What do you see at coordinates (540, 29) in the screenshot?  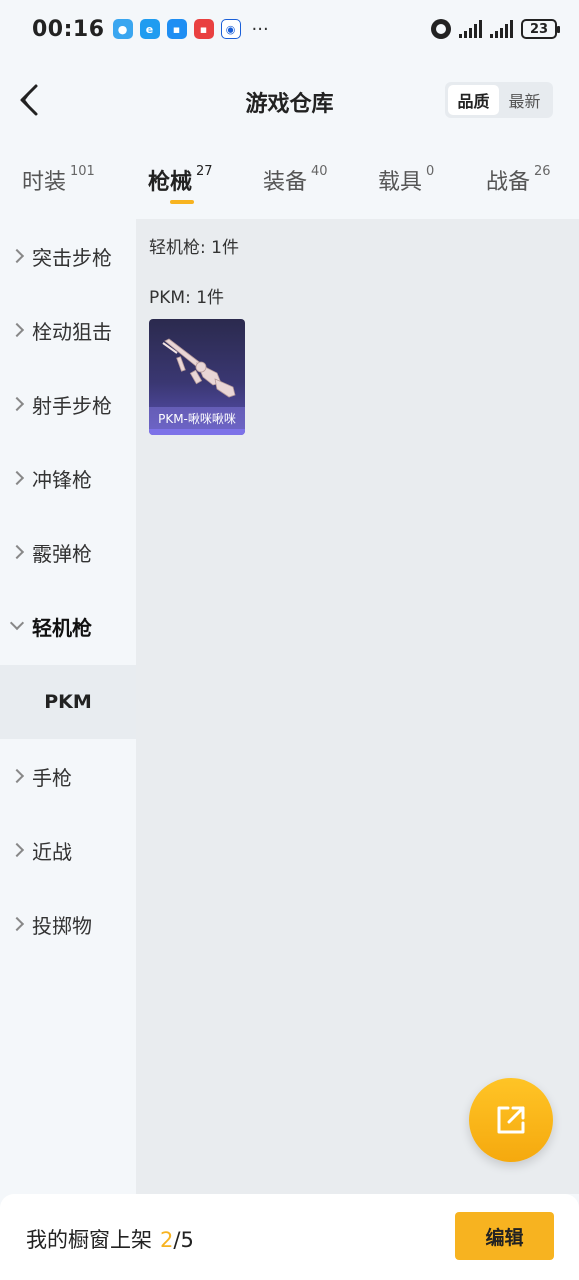 I see `battery-icon: 23` at bounding box center [540, 29].